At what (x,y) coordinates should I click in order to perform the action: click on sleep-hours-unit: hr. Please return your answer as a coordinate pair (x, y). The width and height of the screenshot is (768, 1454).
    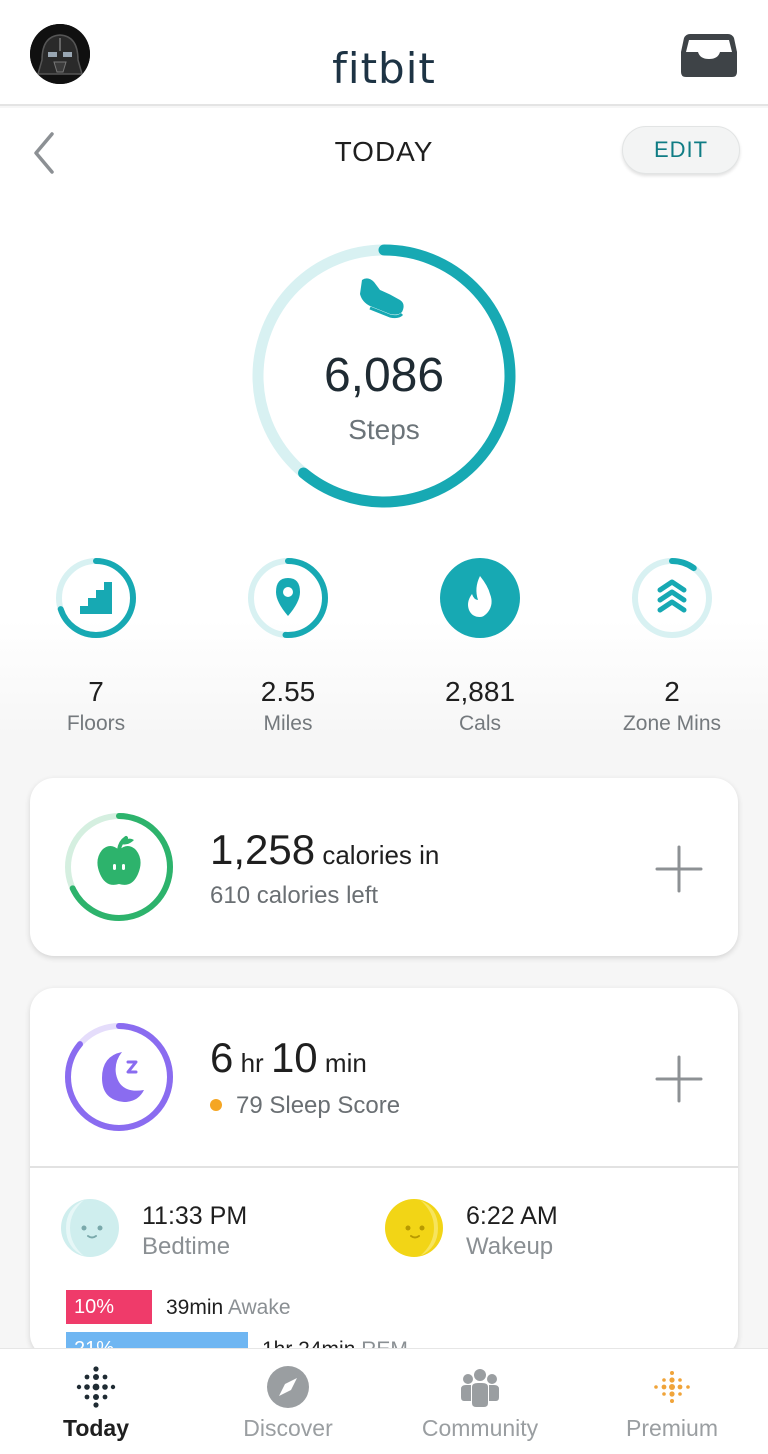
    Looking at the image, I should click on (252, 1063).